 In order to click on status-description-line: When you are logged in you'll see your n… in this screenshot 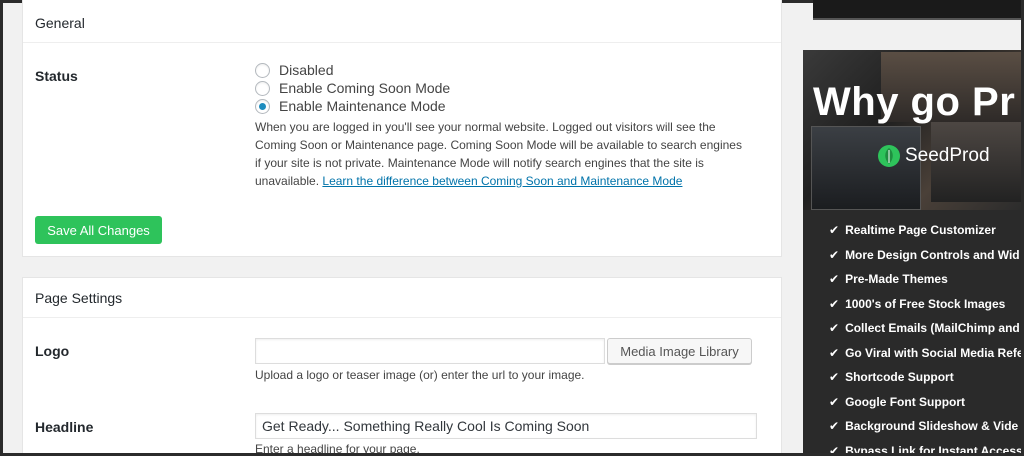, I will do `click(485, 127)`.